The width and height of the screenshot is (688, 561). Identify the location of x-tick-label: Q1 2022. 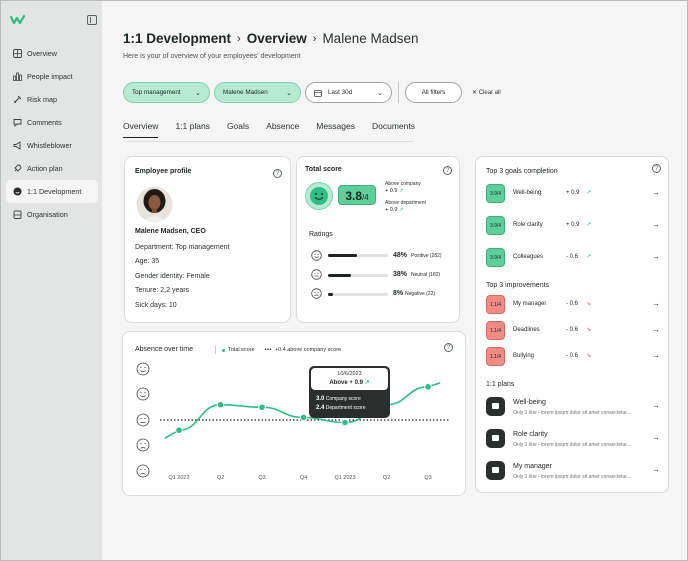
(178, 478).